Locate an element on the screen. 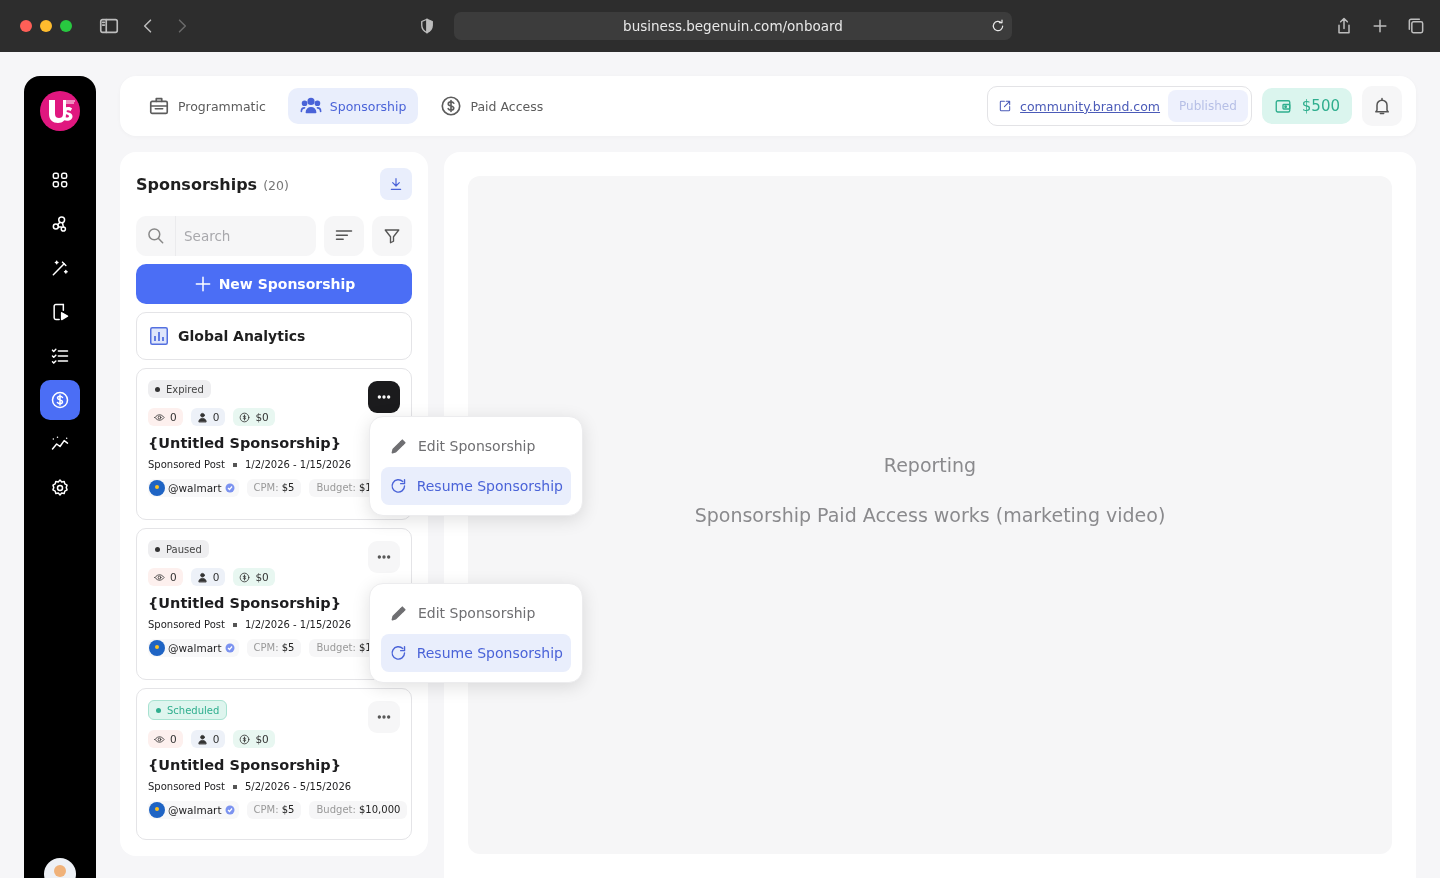 This screenshot has width=1440, height=878. sponsorship-count: (20) is located at coordinates (276, 185).